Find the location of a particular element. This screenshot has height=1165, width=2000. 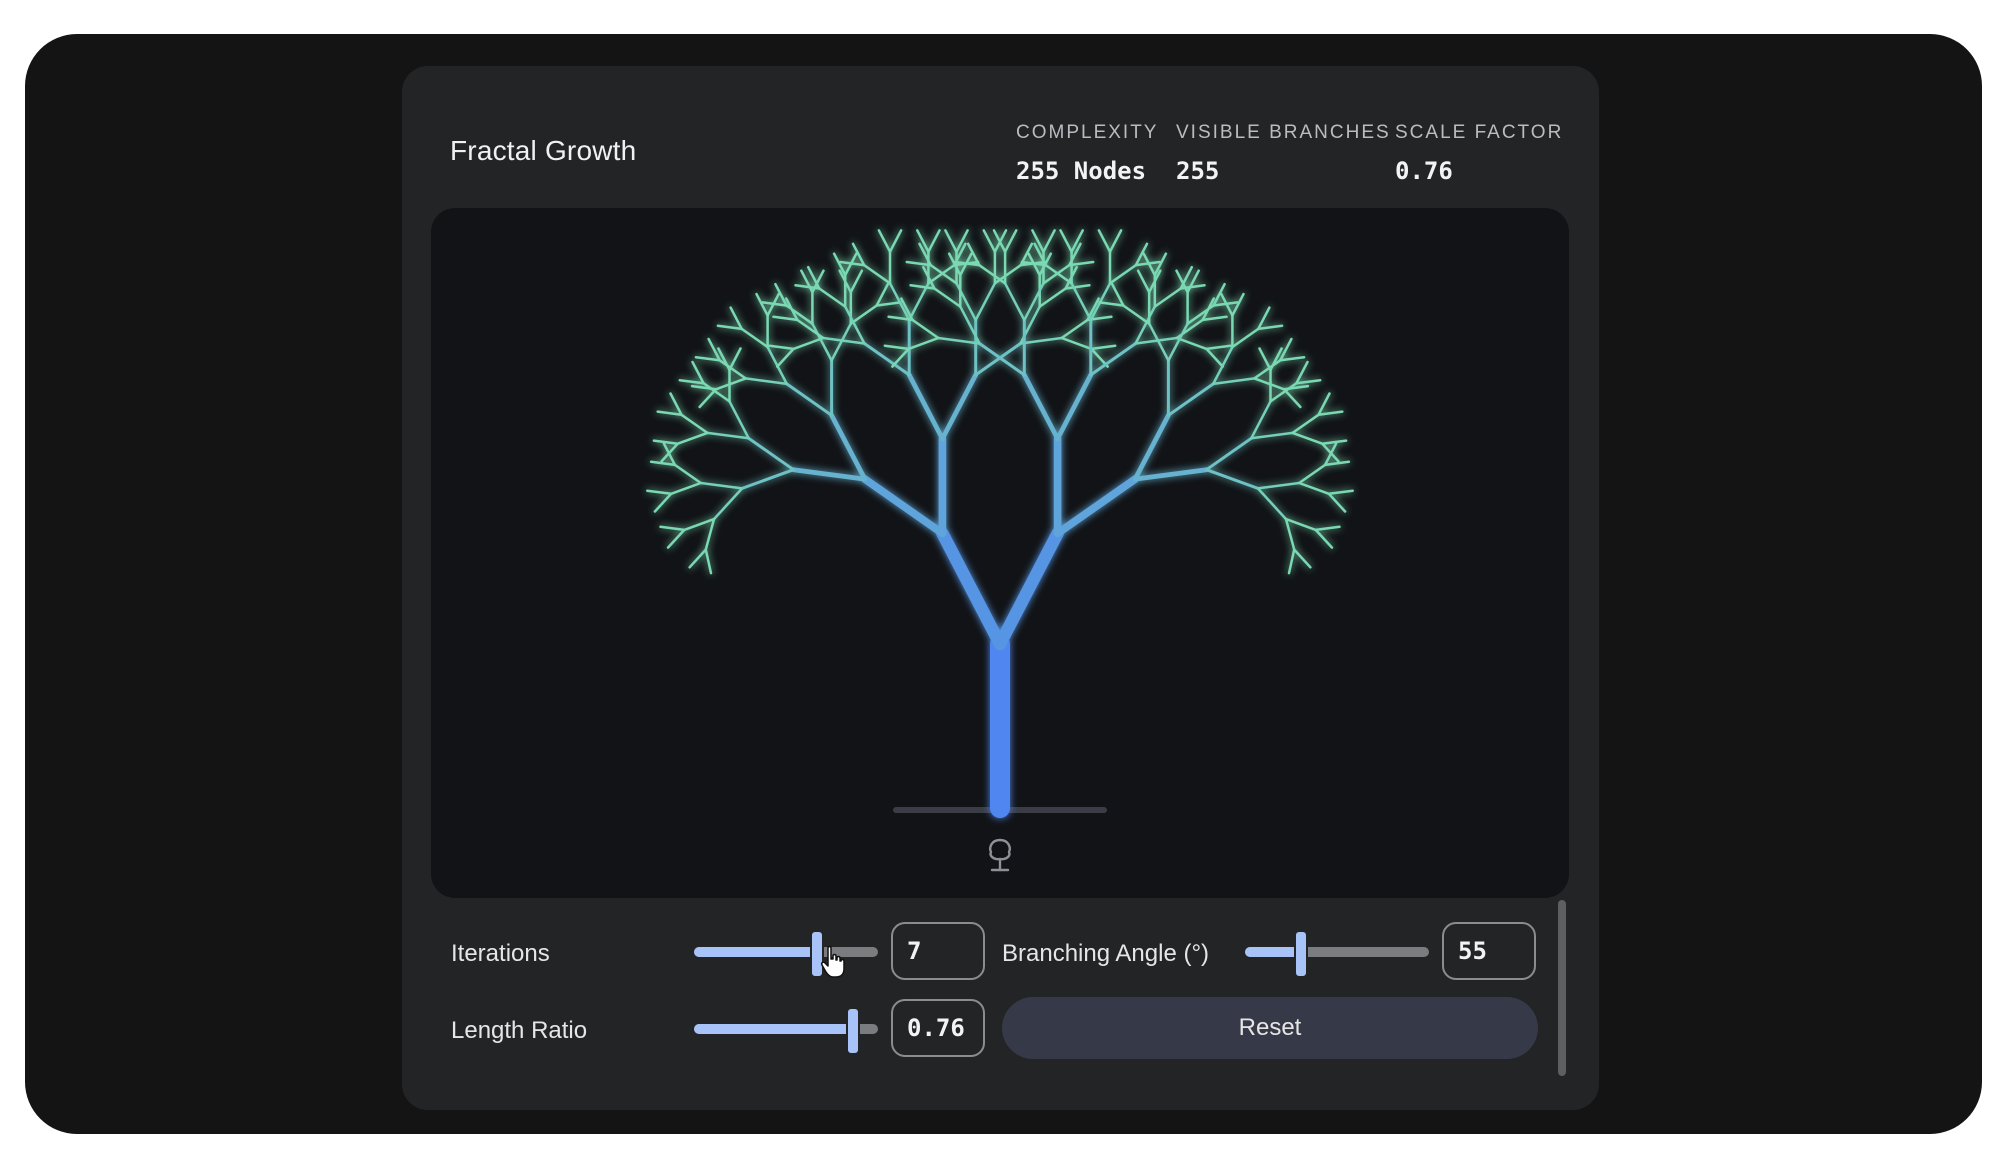

iterations-slider is located at coordinates (786, 954).